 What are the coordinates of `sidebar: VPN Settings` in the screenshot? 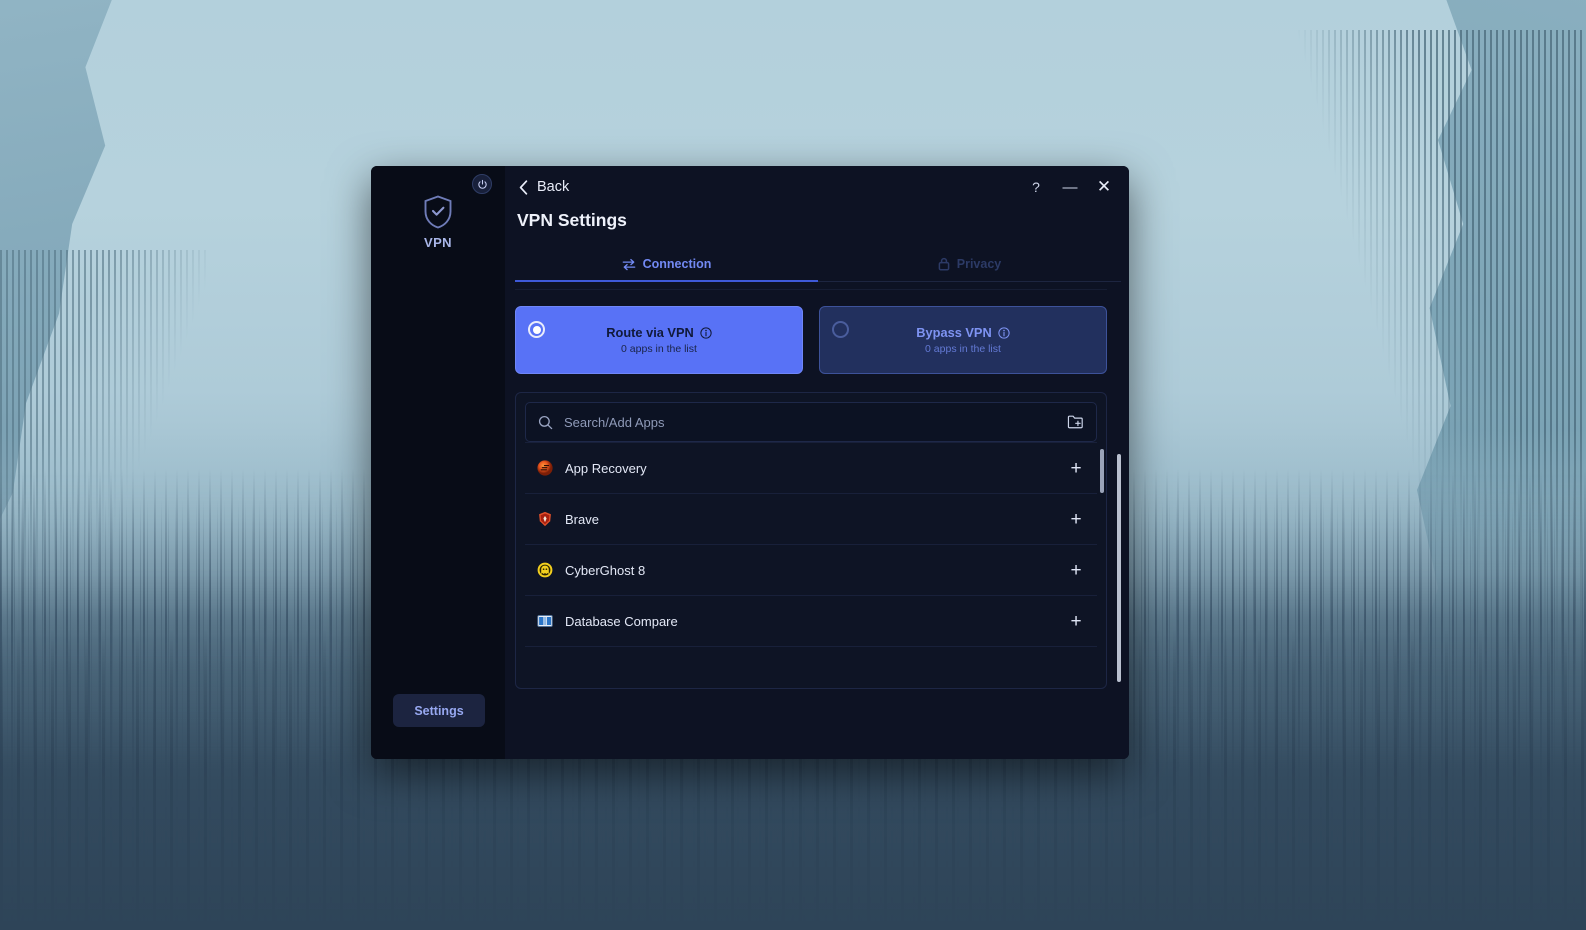 It's located at (438, 462).